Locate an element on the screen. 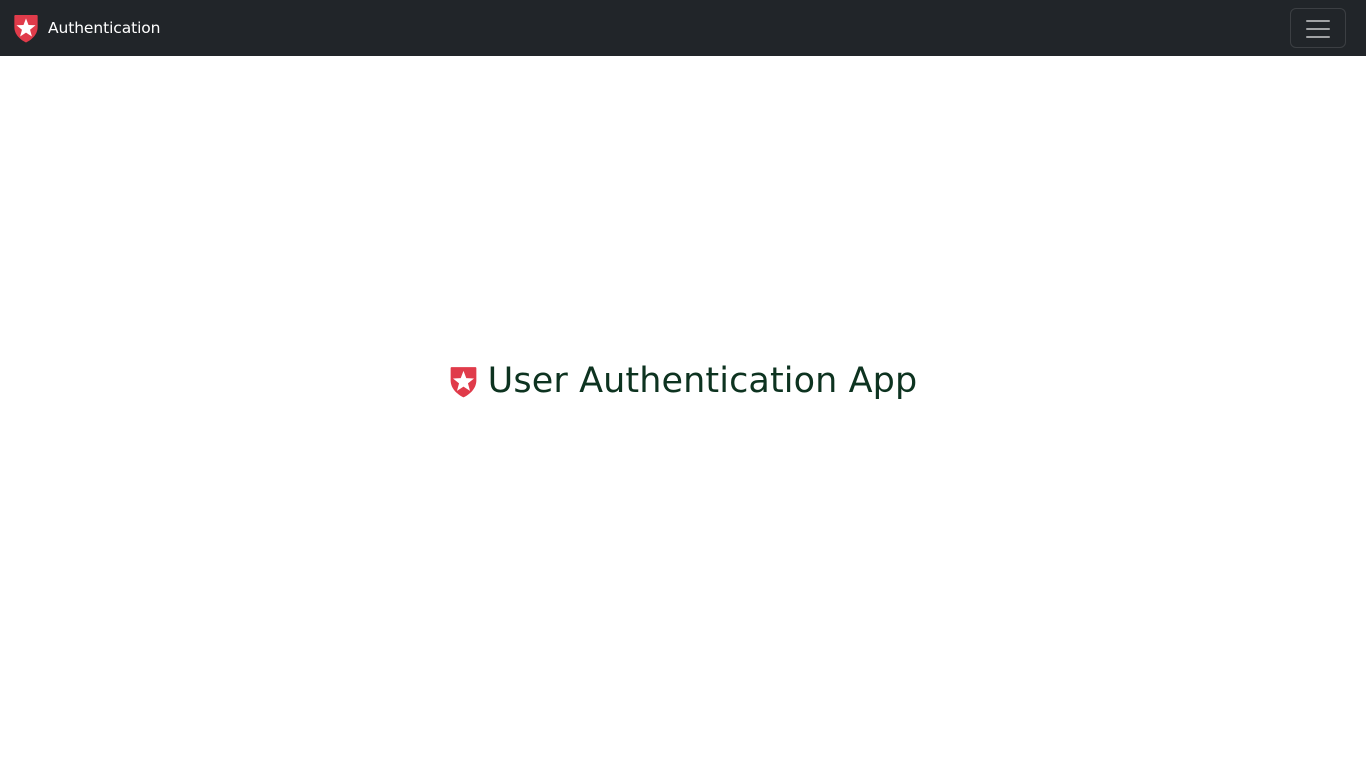 The height and width of the screenshot is (767, 1366). hamburger-menu-icon is located at coordinates (1318, 28).